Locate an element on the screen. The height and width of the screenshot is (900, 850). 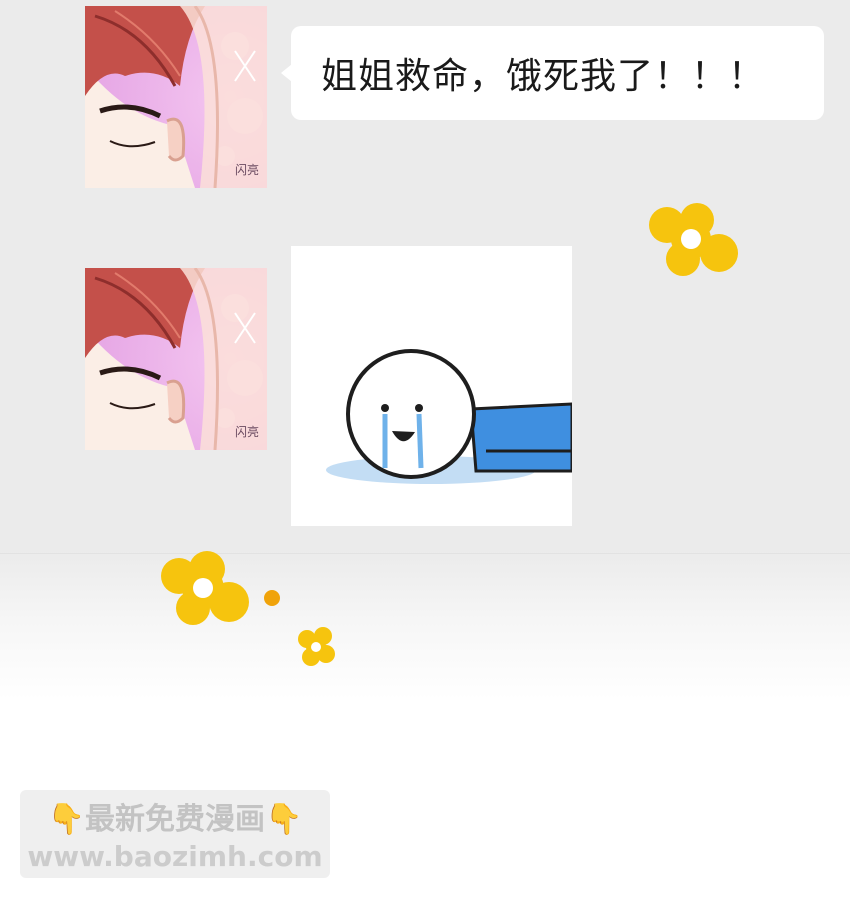
sticker-message is located at coordinates (431, 386).